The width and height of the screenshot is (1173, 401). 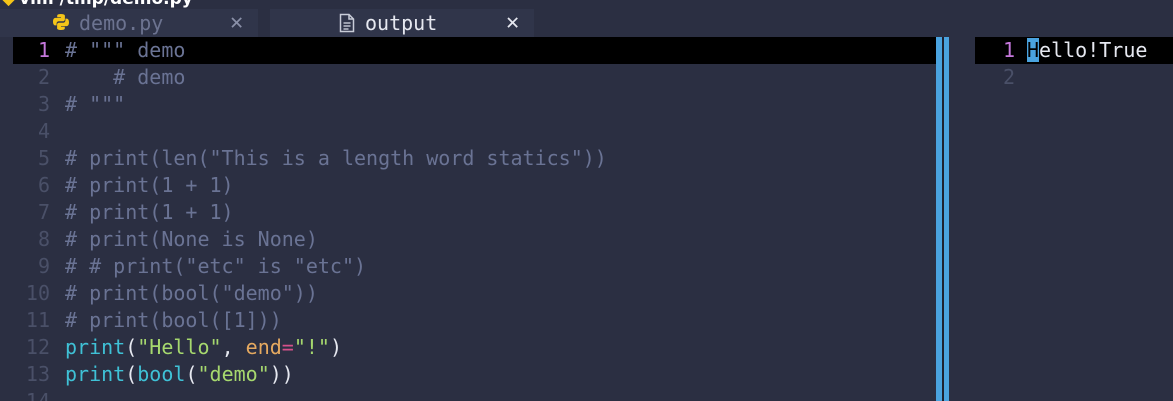 I want to click on line-number: 9, so click(x=43, y=266).